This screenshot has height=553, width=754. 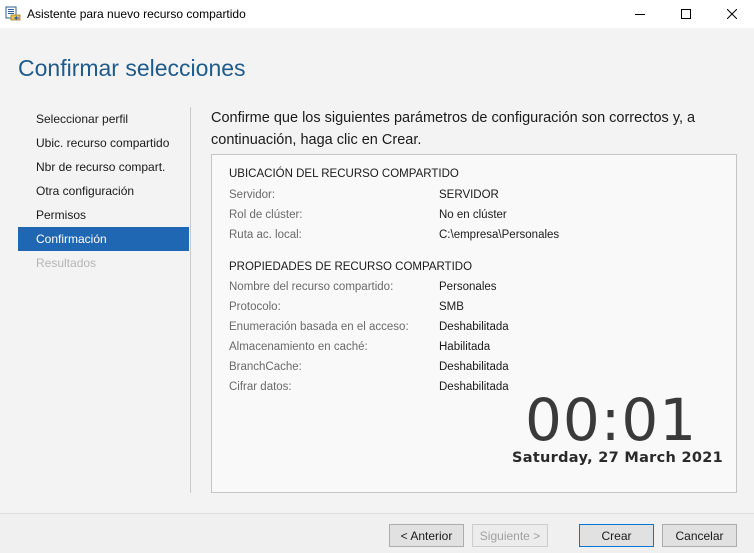 What do you see at coordinates (611, 420) in the screenshot?
I see `clock-time: 00:01` at bounding box center [611, 420].